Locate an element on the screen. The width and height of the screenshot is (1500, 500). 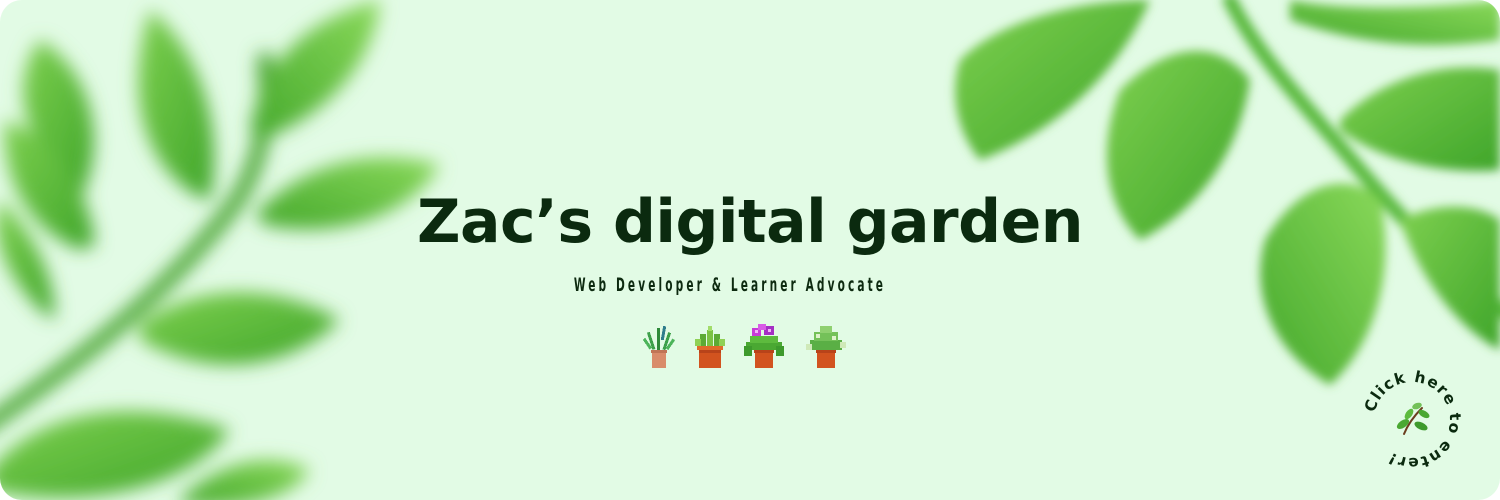
plant-icons-row is located at coordinates (745, 347).